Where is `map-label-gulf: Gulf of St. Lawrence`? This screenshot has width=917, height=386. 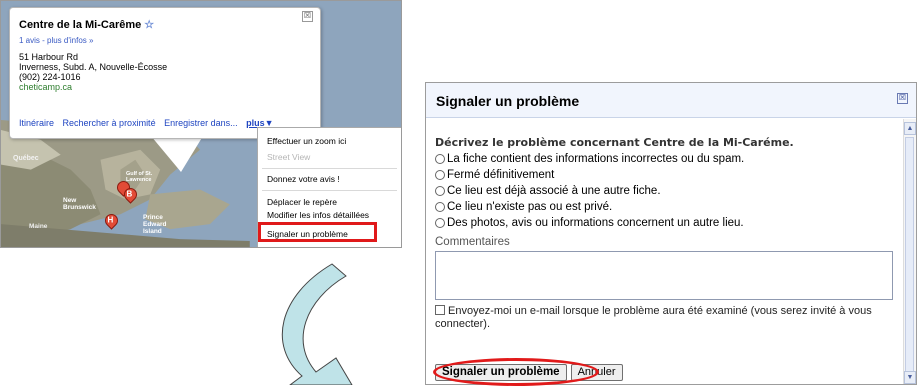
map-label-gulf: Gulf of St. Lawrence is located at coordinates (139, 177).